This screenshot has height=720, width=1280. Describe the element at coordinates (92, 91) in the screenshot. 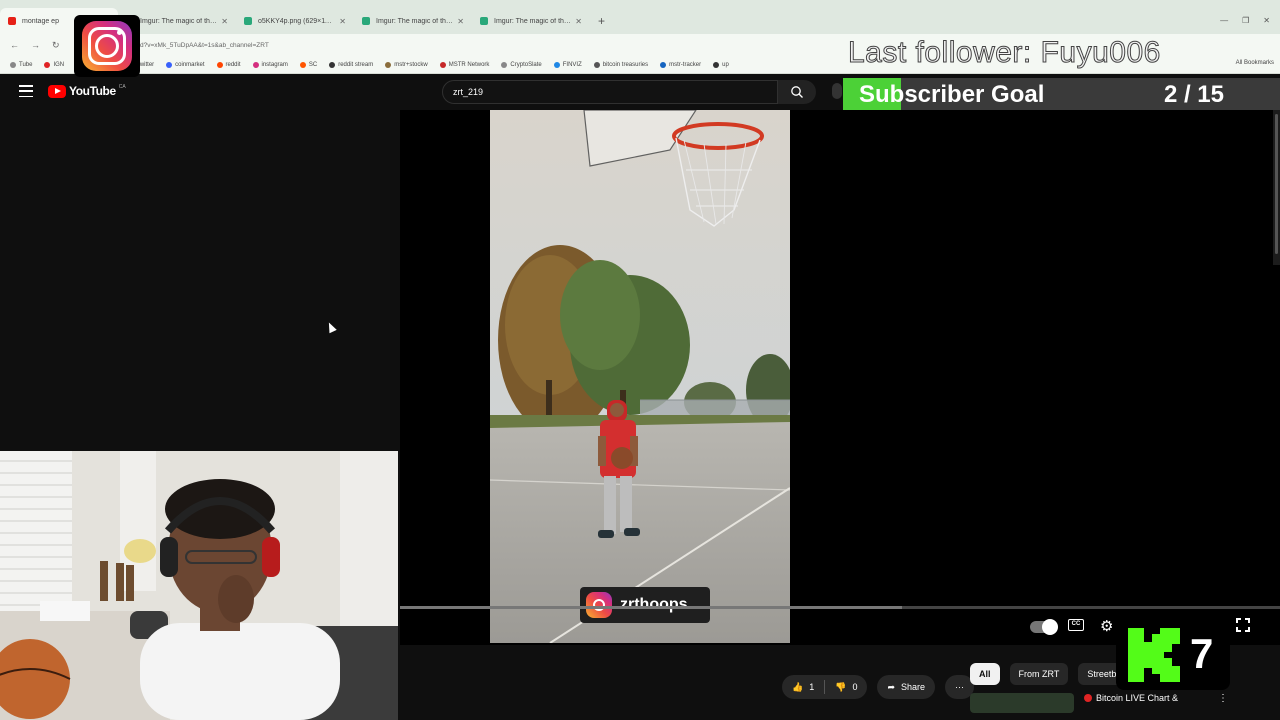

I see `youtube-wordmark: YouTube` at that location.